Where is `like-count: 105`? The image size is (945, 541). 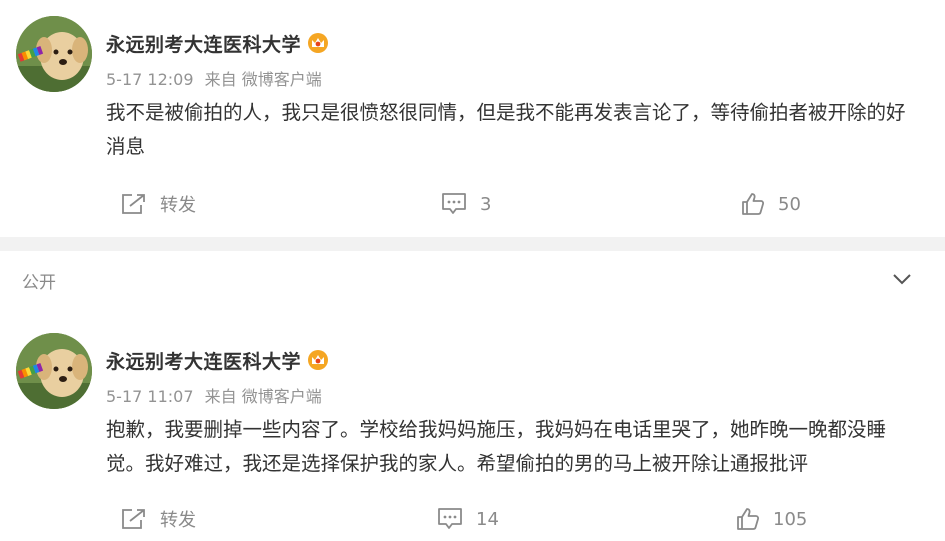
like-count: 105 is located at coordinates (790, 519).